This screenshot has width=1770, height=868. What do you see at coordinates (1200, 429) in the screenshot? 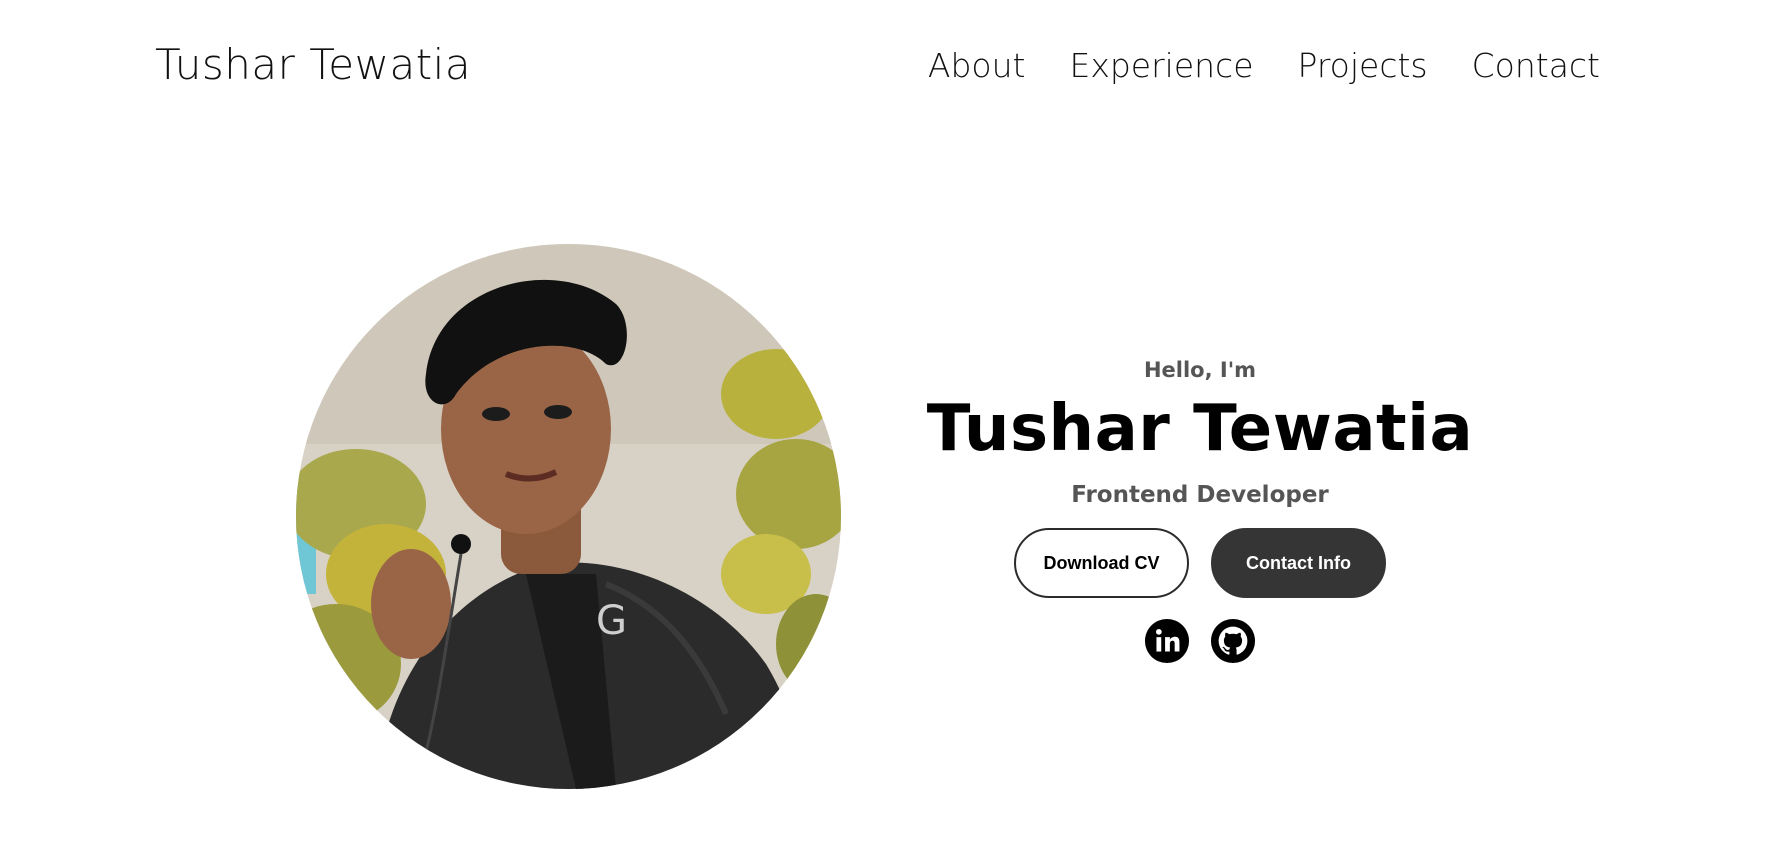
I see `hero-name: Tushar Tewatia` at bounding box center [1200, 429].